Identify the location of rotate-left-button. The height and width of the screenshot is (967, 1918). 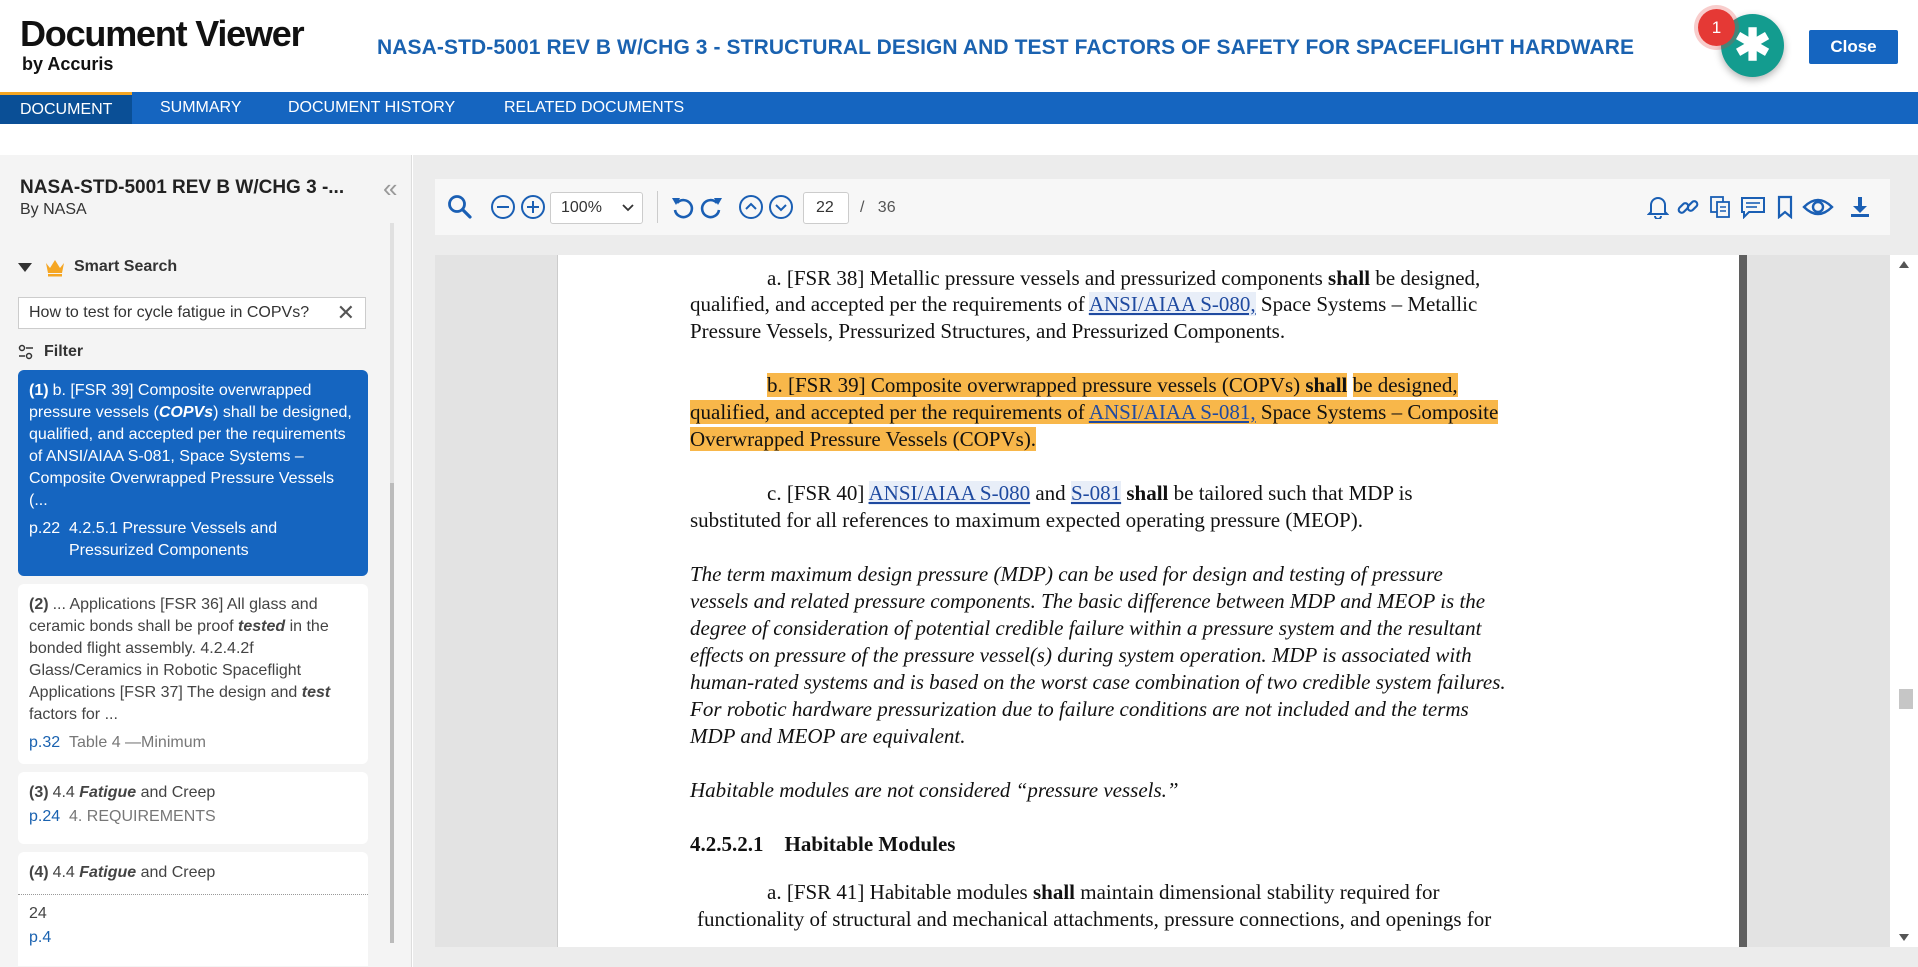
(683, 207).